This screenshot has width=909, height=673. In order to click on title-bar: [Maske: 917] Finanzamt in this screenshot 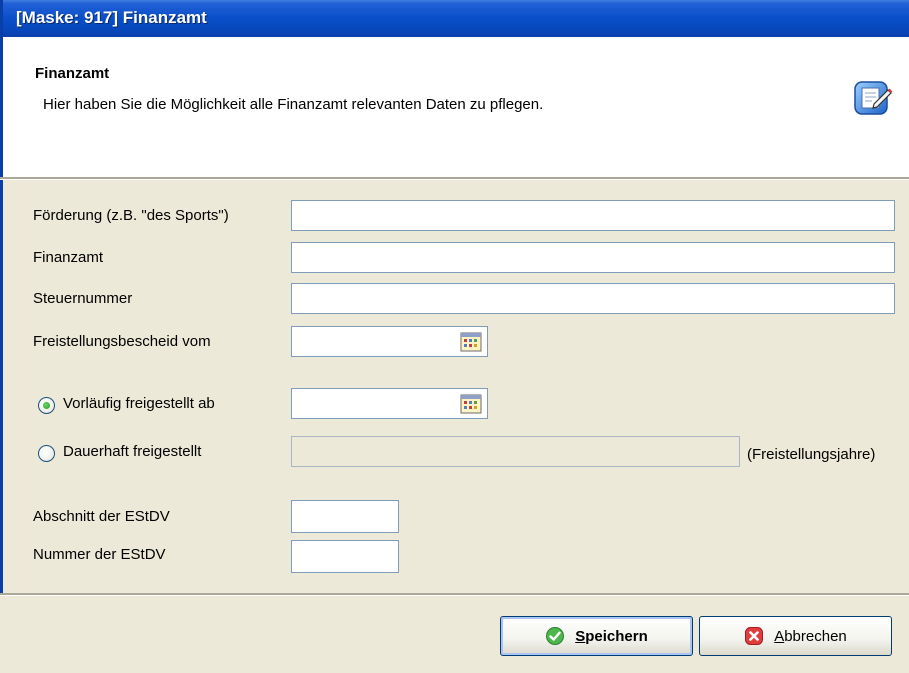, I will do `click(454, 18)`.